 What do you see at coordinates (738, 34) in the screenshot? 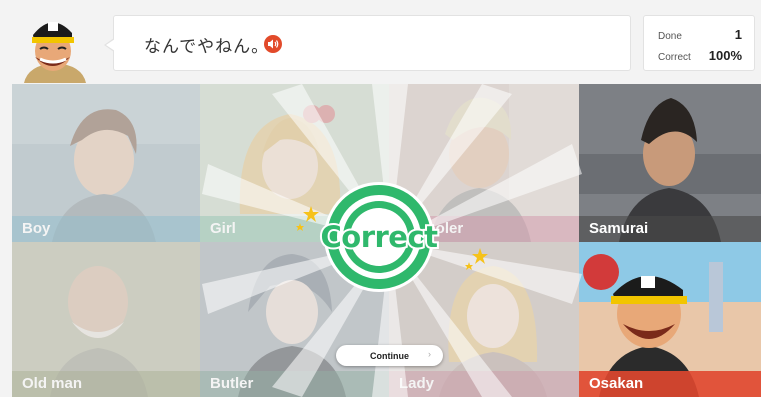
I see `done-value: 1` at bounding box center [738, 34].